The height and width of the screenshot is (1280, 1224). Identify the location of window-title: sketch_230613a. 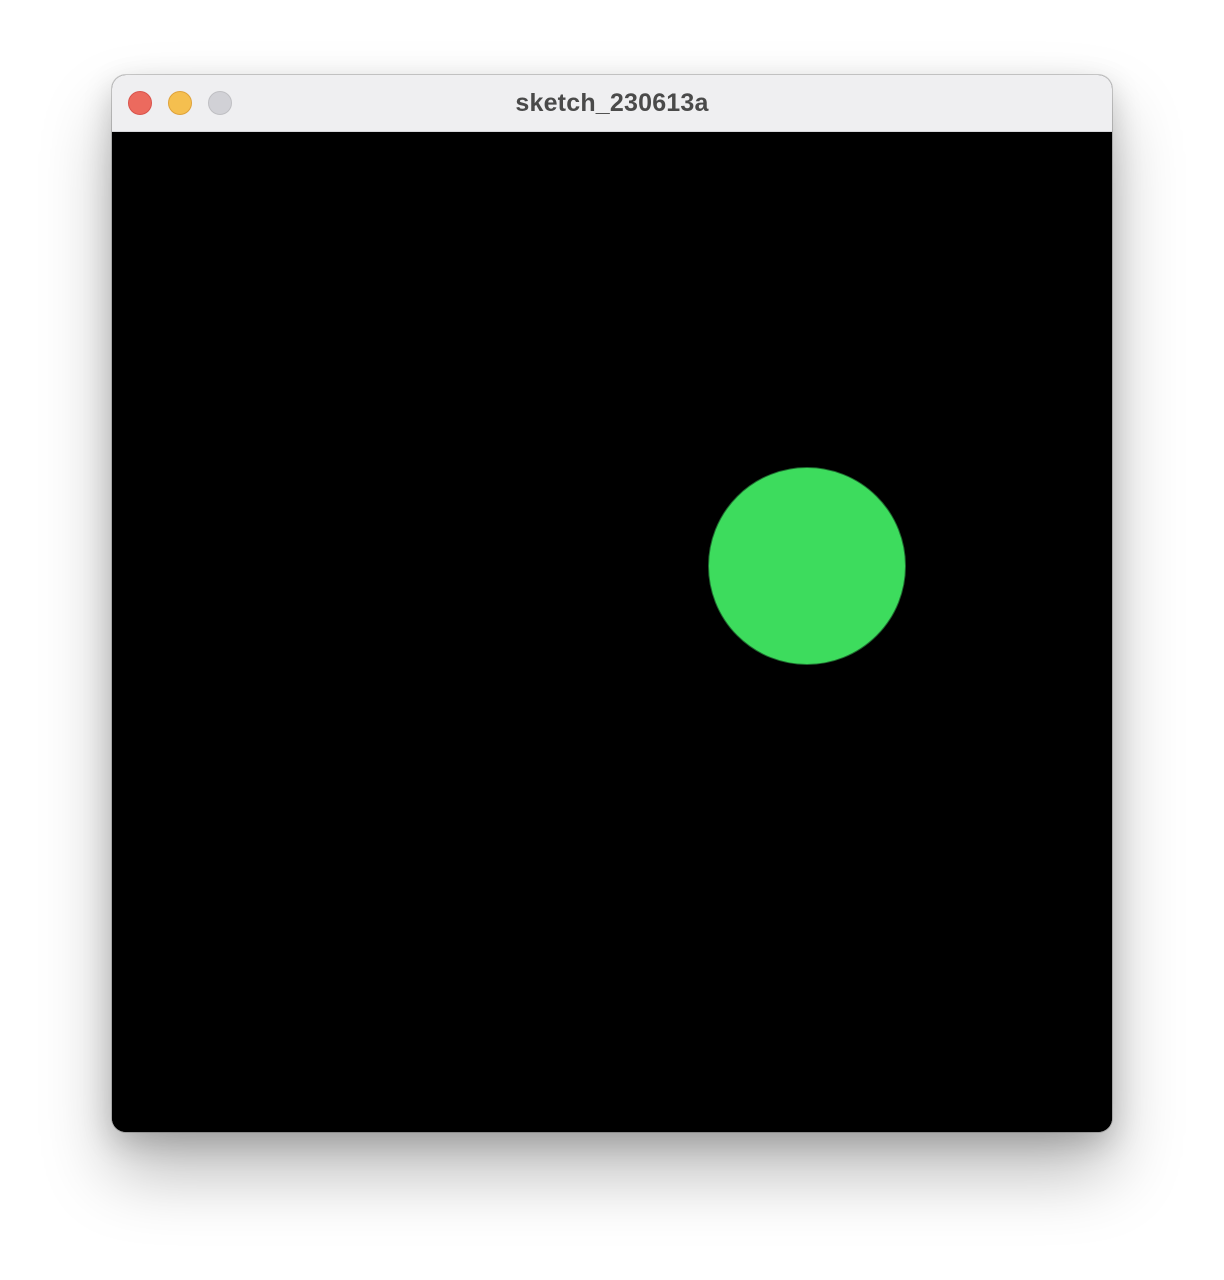
(612, 103).